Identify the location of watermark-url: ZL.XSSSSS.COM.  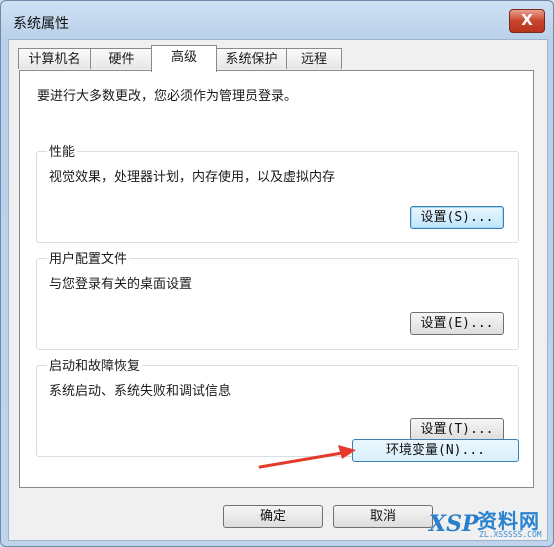
(510, 534).